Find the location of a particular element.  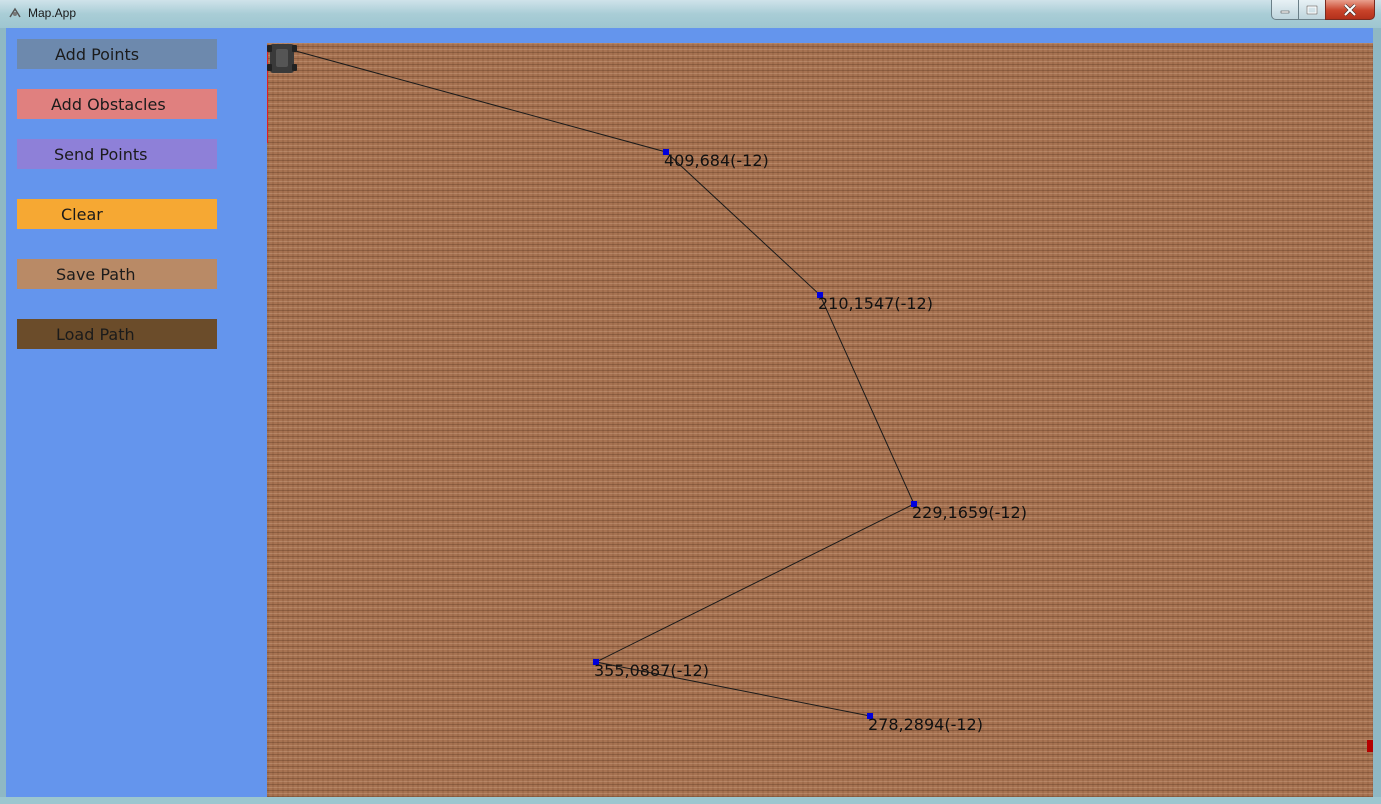

clear-button: Clear is located at coordinates (117, 214).